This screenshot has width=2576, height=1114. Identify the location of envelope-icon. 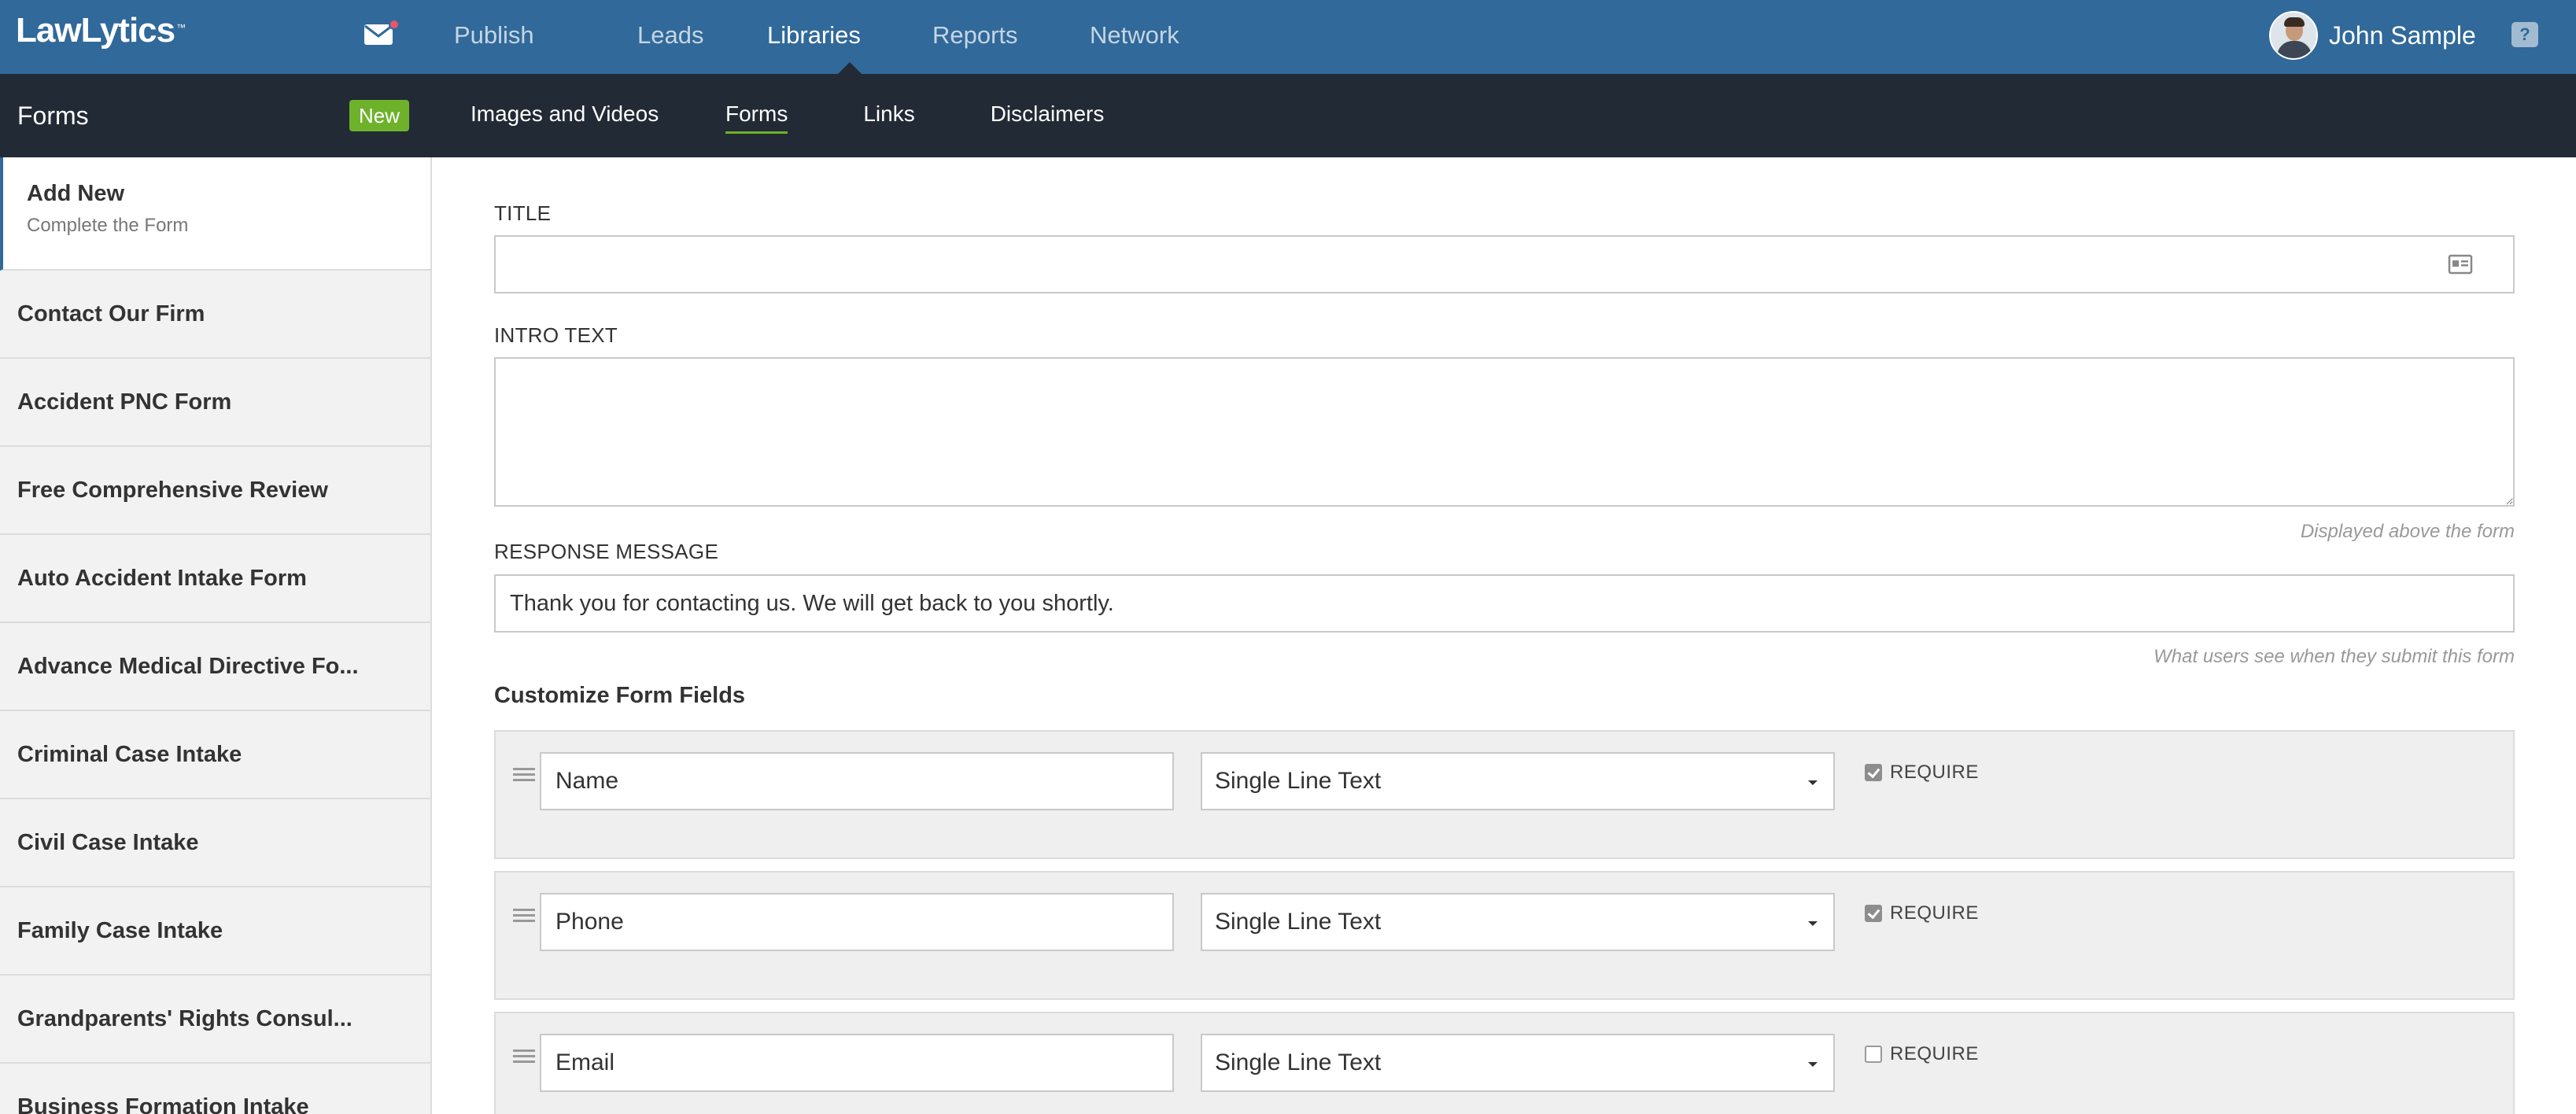
(382, 33).